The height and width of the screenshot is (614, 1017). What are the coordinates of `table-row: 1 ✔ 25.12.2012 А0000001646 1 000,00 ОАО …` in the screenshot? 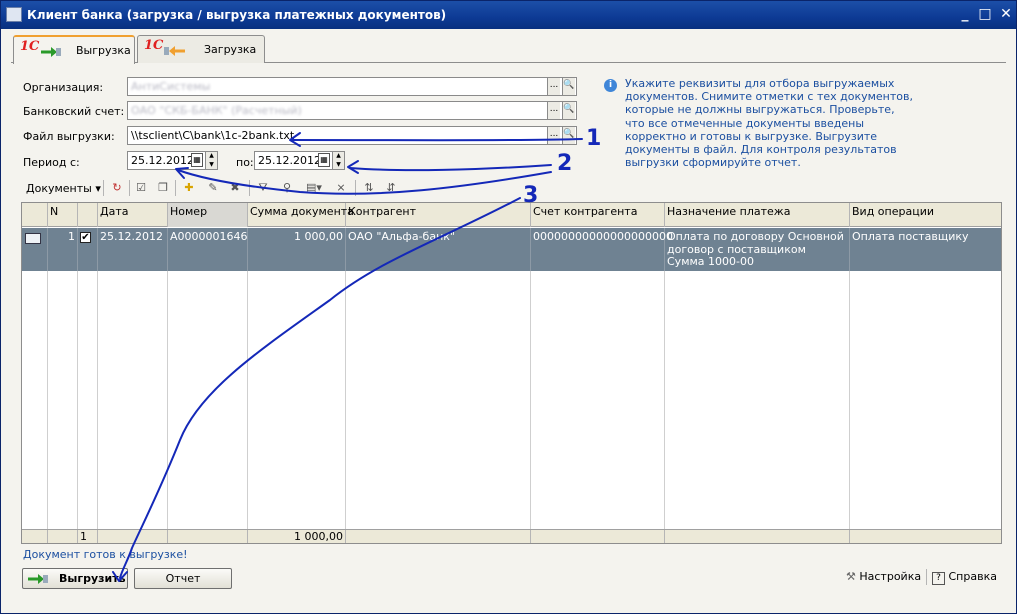 It's located at (511, 249).